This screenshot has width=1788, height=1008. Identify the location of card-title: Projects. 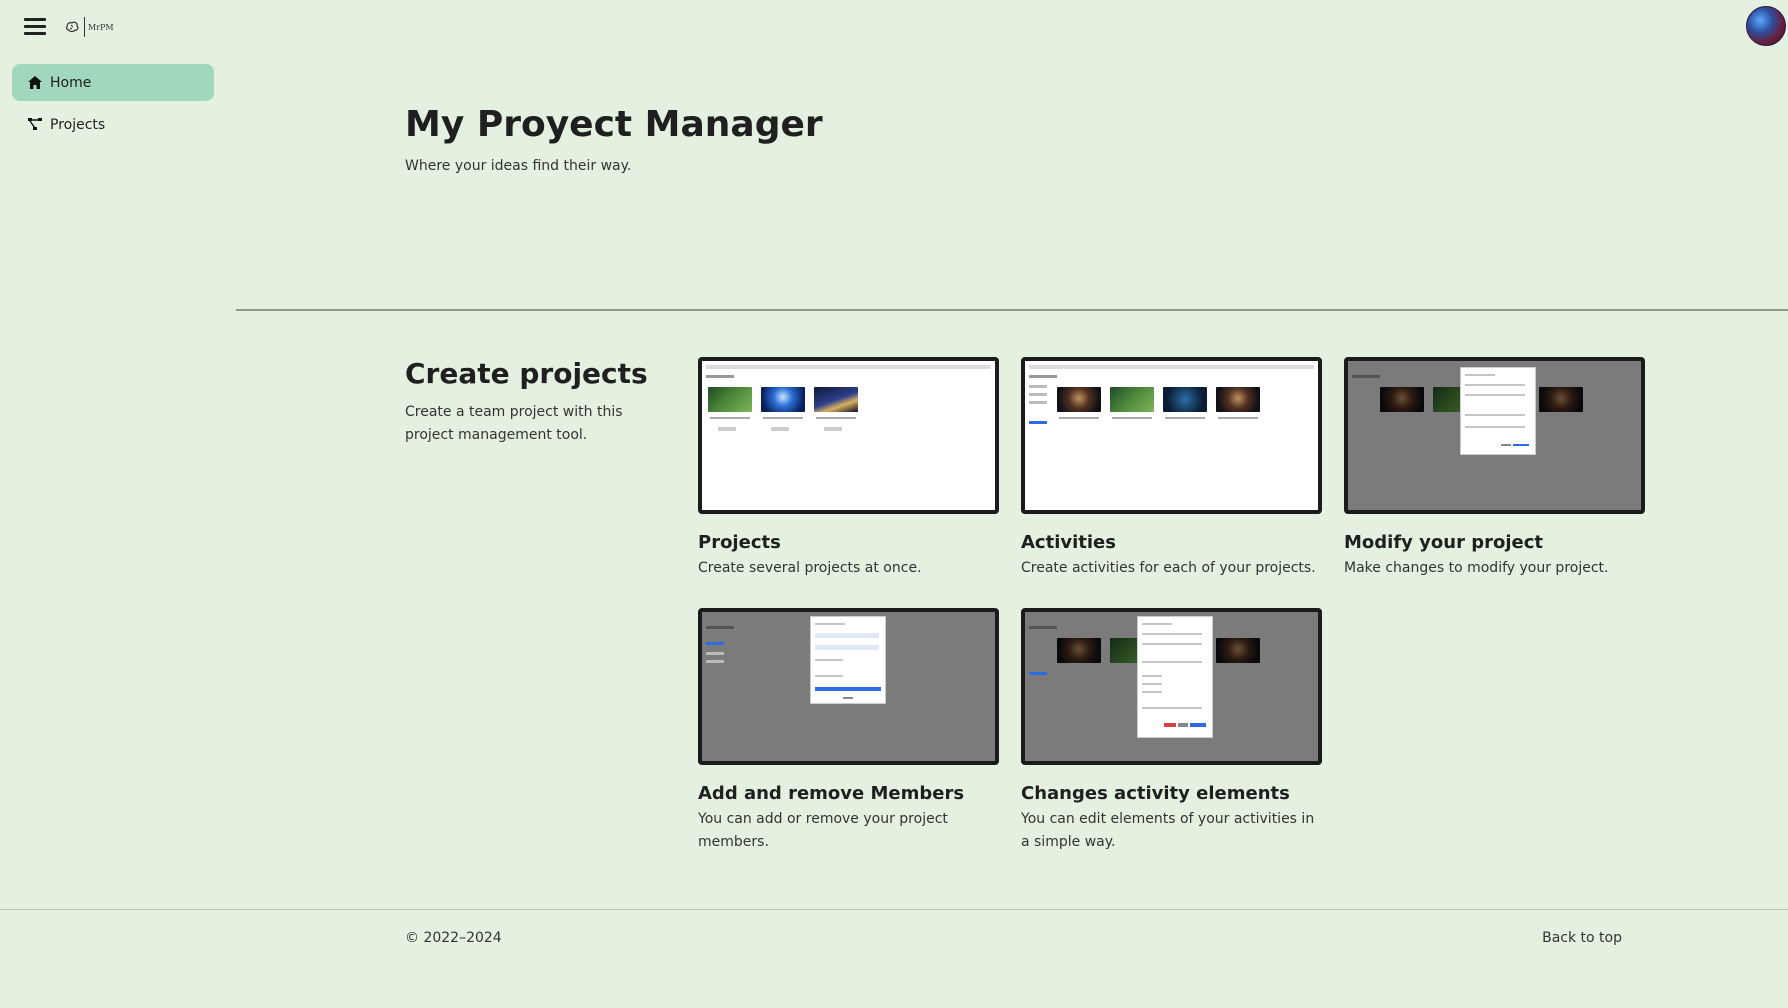
(739, 542).